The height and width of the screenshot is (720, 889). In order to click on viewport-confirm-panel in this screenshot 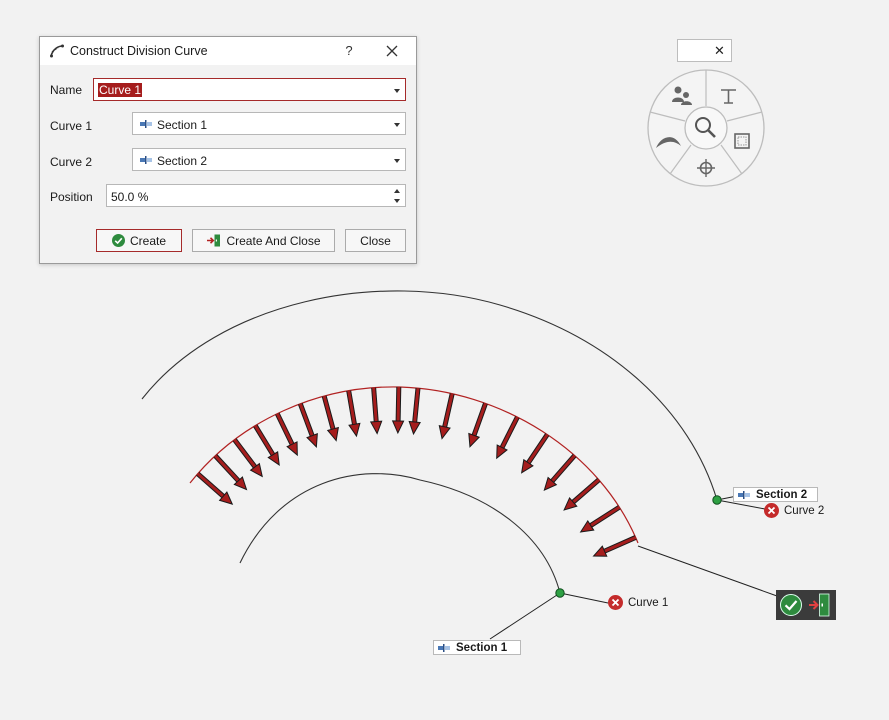, I will do `click(806, 605)`.